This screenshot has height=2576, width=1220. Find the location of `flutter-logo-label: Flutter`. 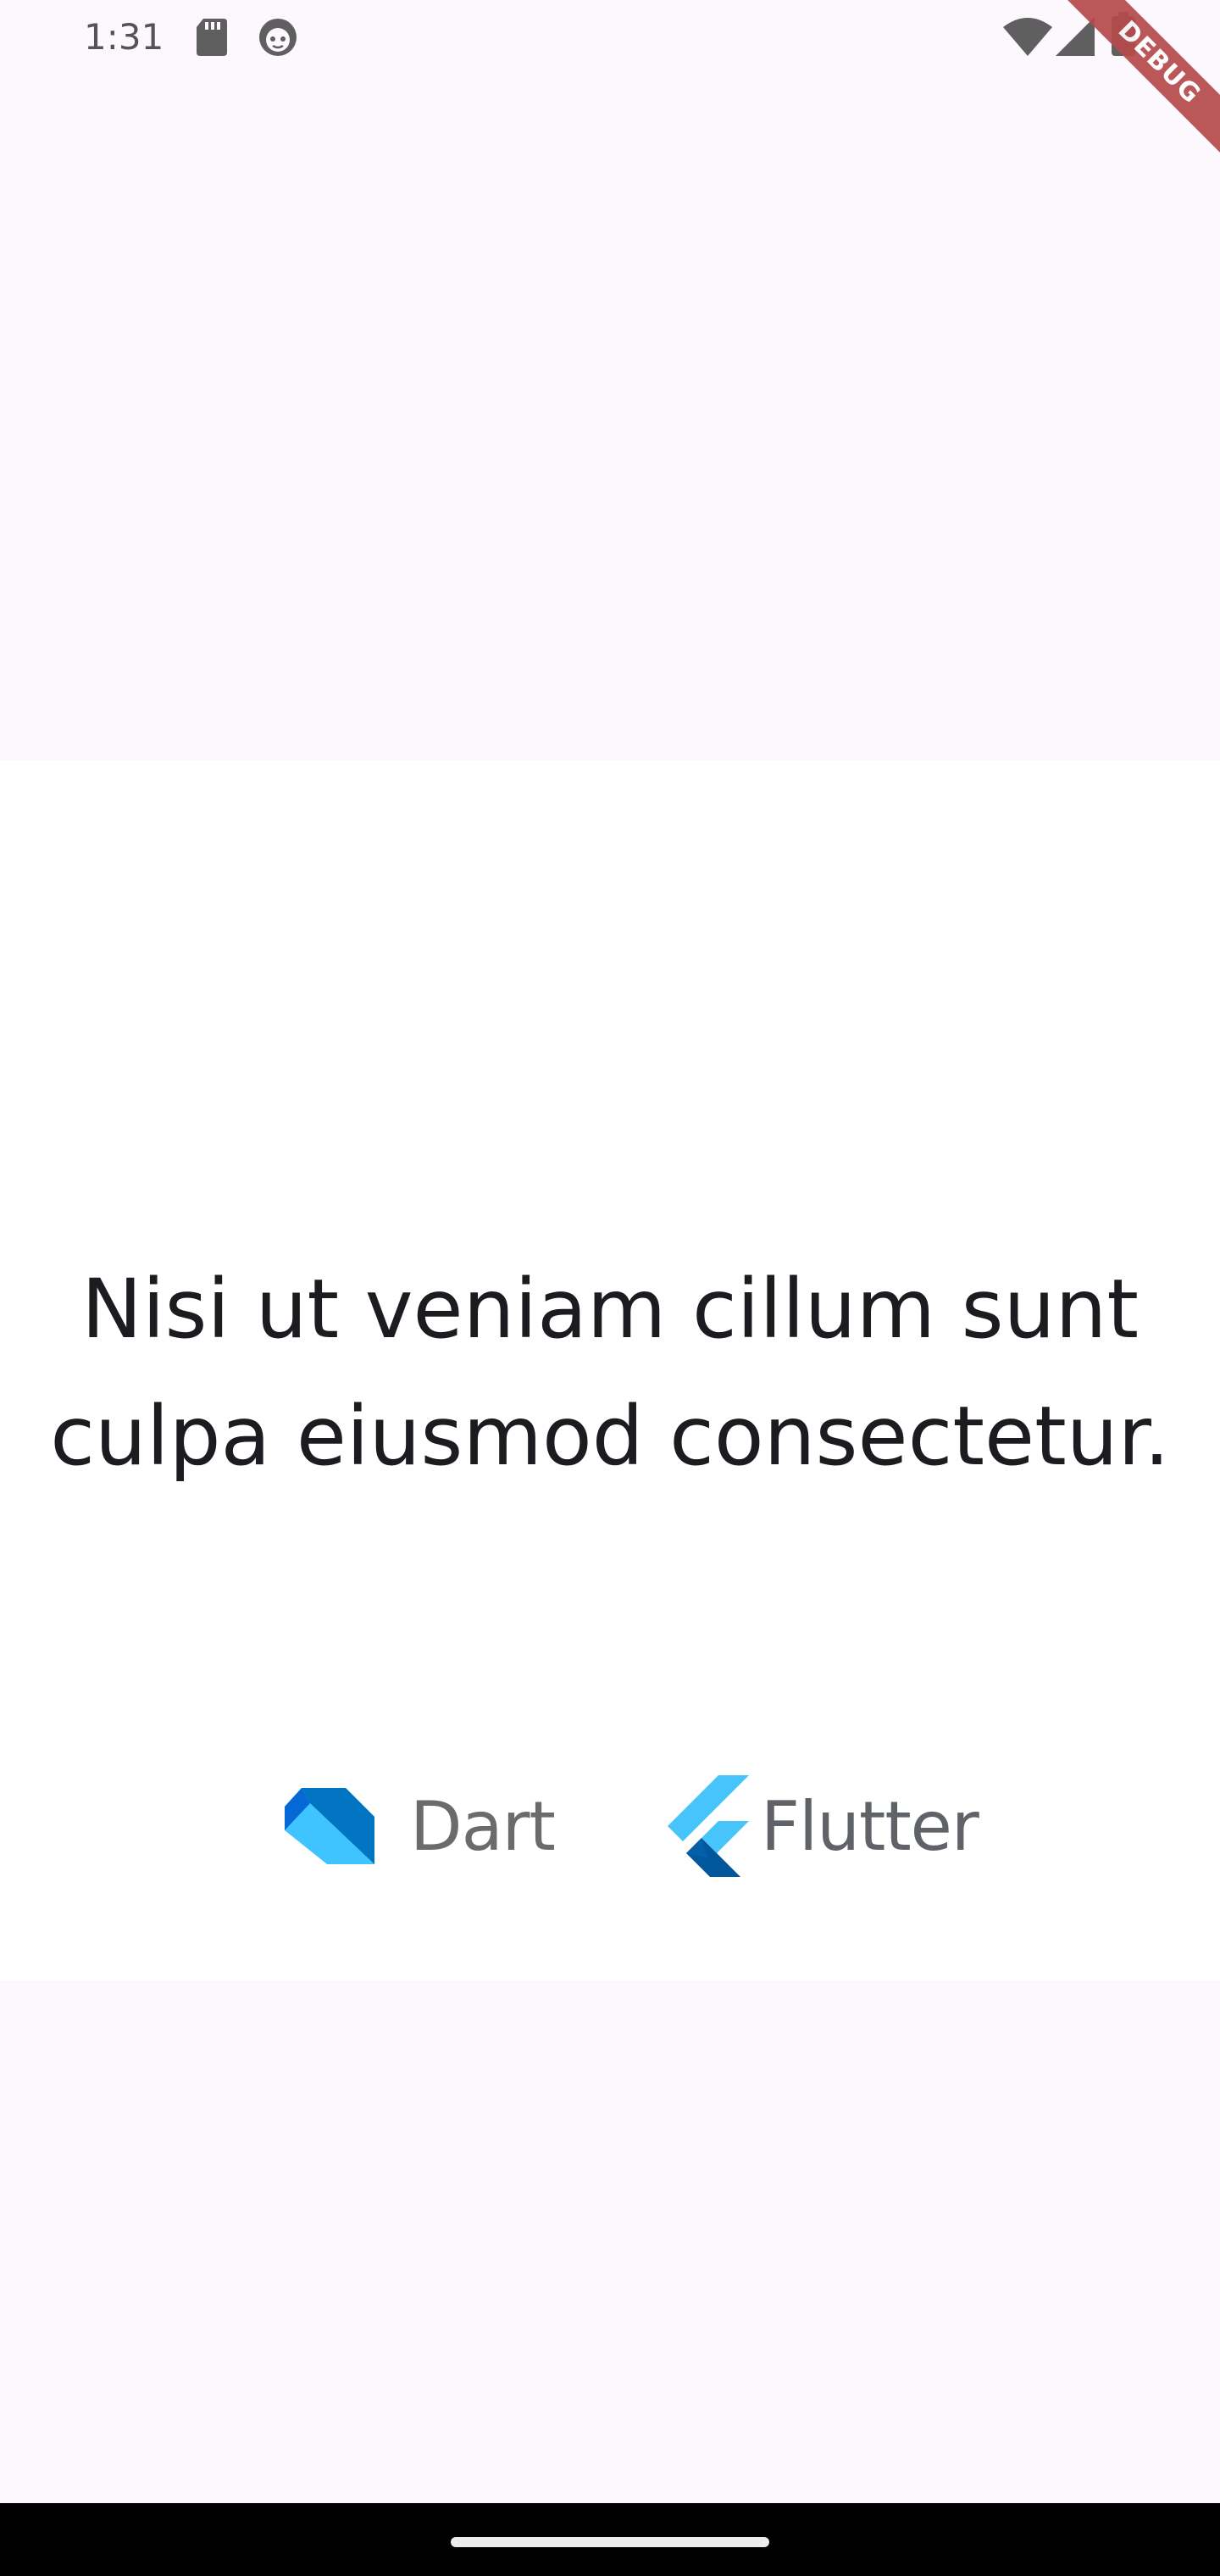

flutter-logo-label: Flutter is located at coordinates (870, 1826).